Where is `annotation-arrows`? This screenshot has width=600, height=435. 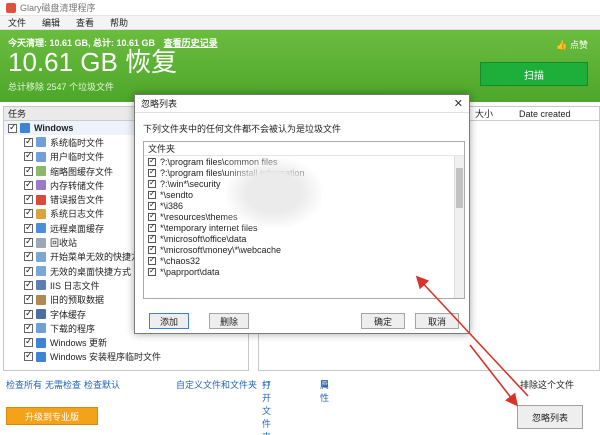 annotation-arrows is located at coordinates (472, 341).